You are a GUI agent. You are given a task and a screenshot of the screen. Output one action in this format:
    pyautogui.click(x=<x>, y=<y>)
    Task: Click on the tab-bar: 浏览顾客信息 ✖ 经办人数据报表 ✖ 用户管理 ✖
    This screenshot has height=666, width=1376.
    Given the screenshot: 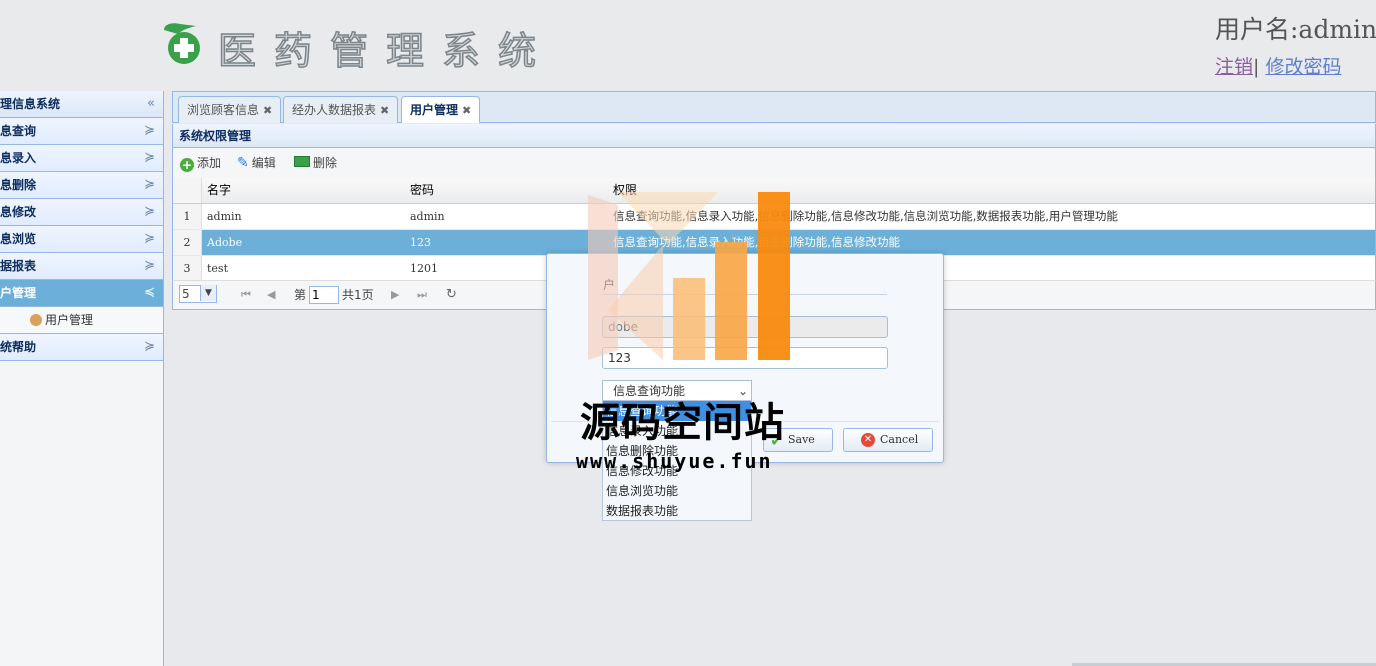 What is the action you would take?
    pyautogui.click(x=774, y=107)
    